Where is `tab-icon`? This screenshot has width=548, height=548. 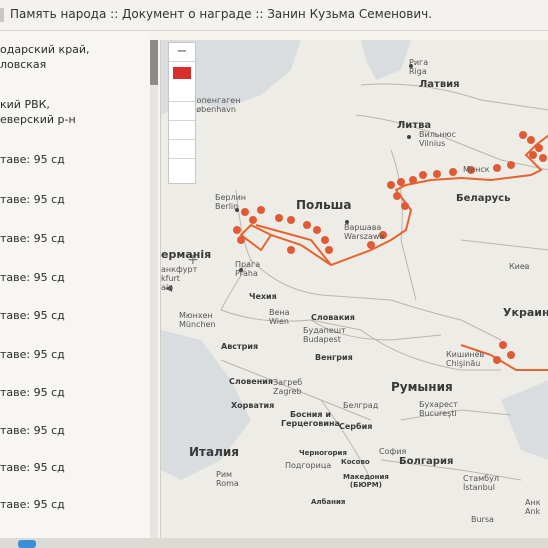
tab-icon is located at coordinates (2, 15).